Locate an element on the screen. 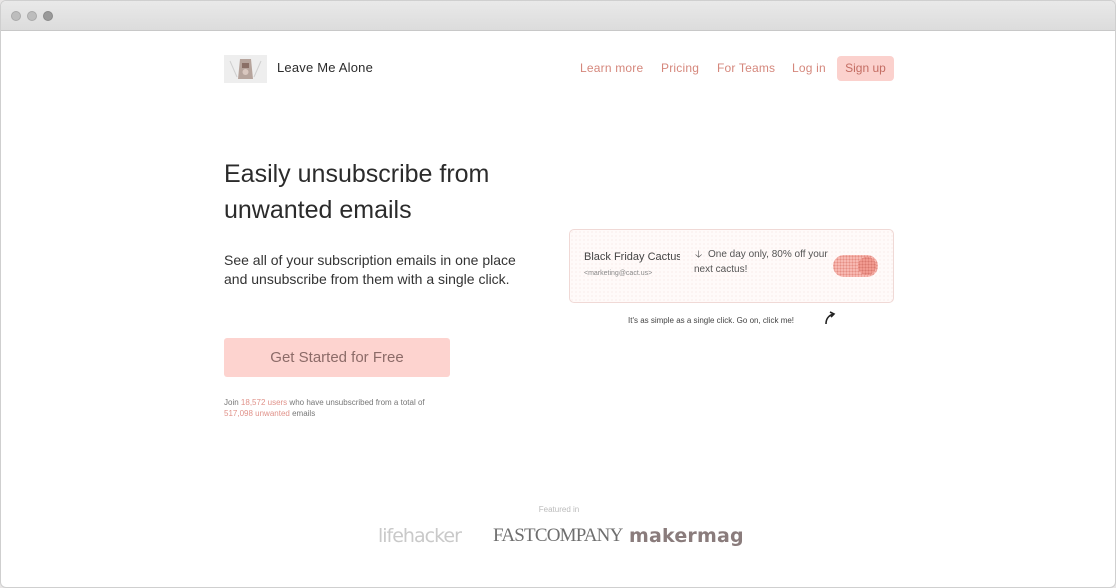 The width and height of the screenshot is (1116, 588). toggle-knob is located at coordinates (867, 266).